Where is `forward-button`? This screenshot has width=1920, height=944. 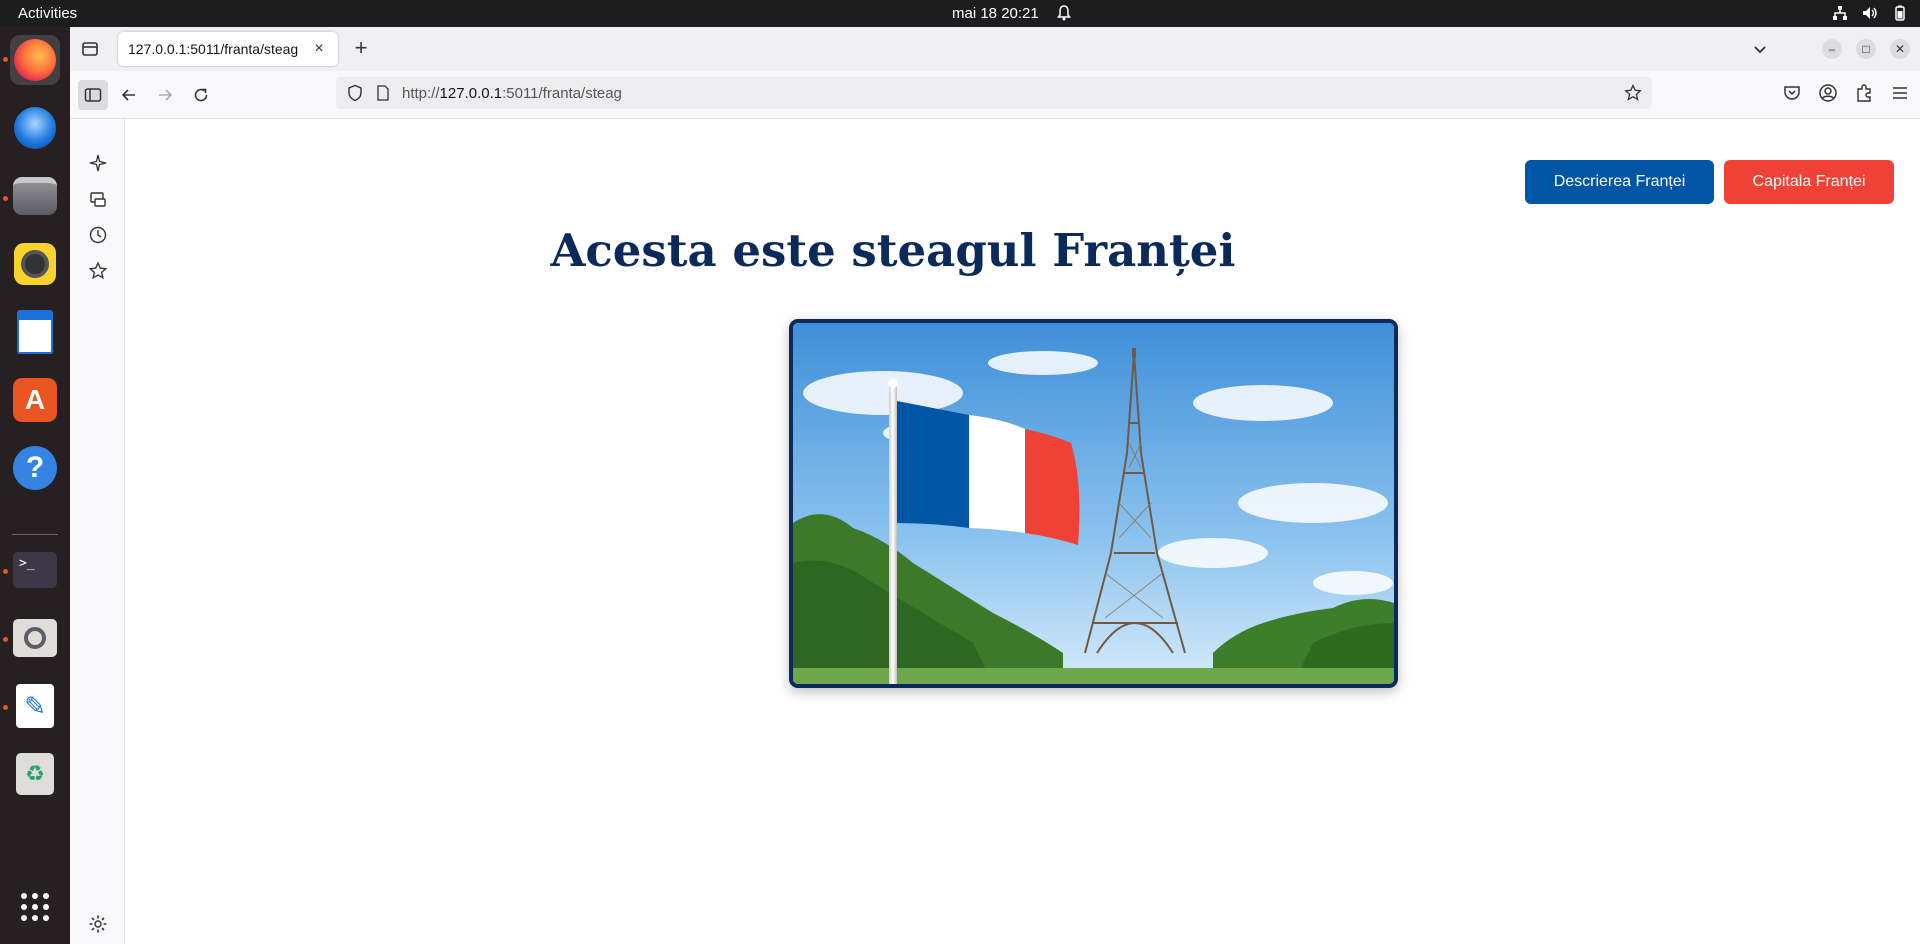
forward-button is located at coordinates (165, 95).